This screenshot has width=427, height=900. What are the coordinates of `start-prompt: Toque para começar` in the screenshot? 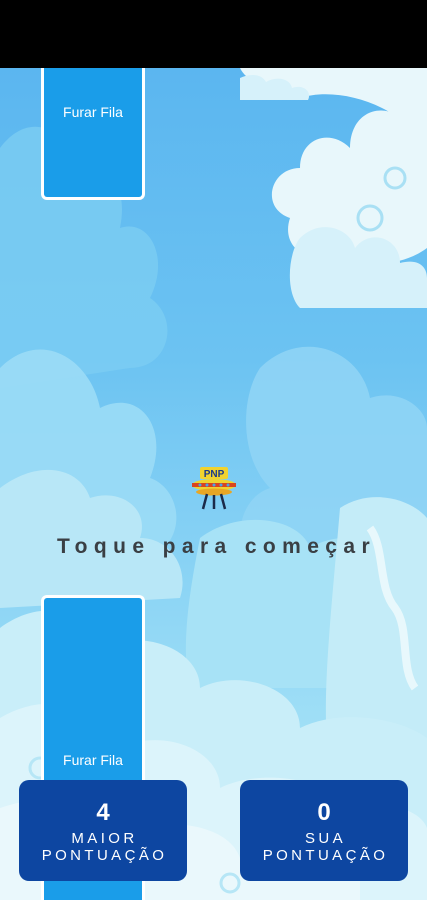 It's located at (216, 546).